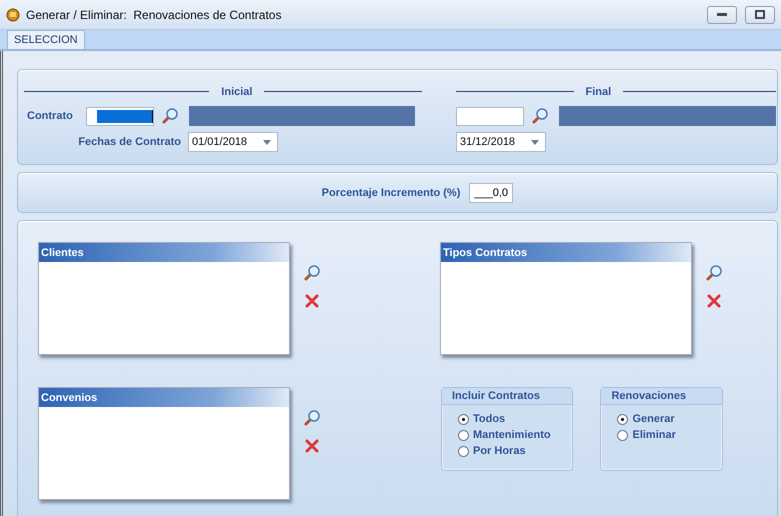  What do you see at coordinates (236, 92) in the screenshot?
I see `section-heading: Inicial` at bounding box center [236, 92].